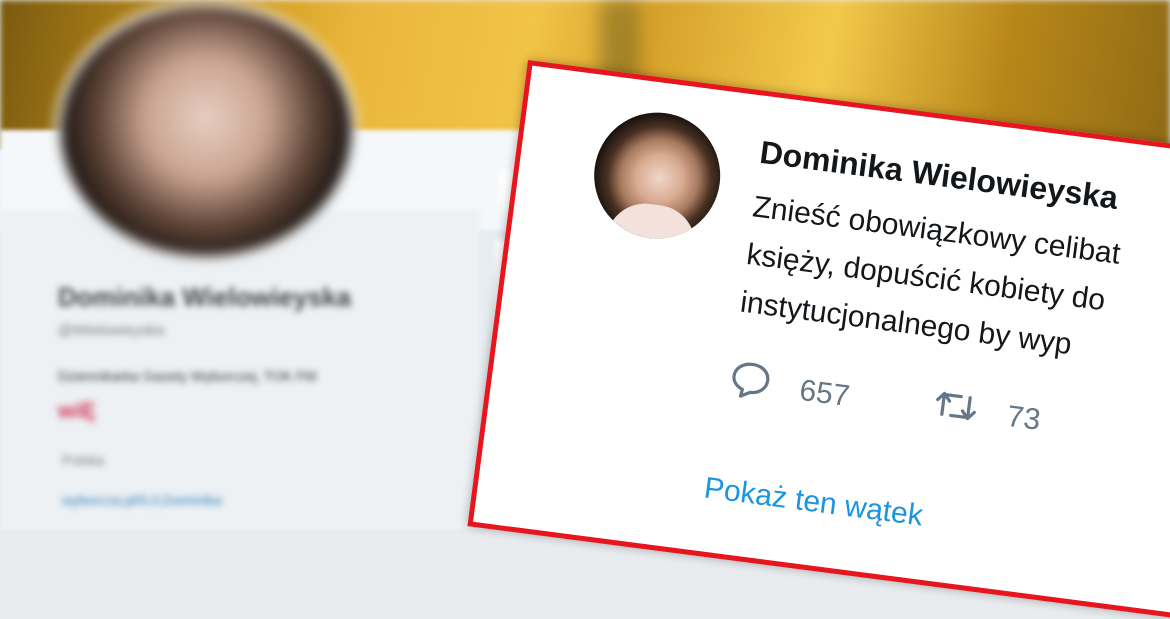 This screenshot has width=1170, height=619. Describe the element at coordinates (205, 297) in the screenshot. I see `profile-name: Dominika Wielowieyska` at that location.